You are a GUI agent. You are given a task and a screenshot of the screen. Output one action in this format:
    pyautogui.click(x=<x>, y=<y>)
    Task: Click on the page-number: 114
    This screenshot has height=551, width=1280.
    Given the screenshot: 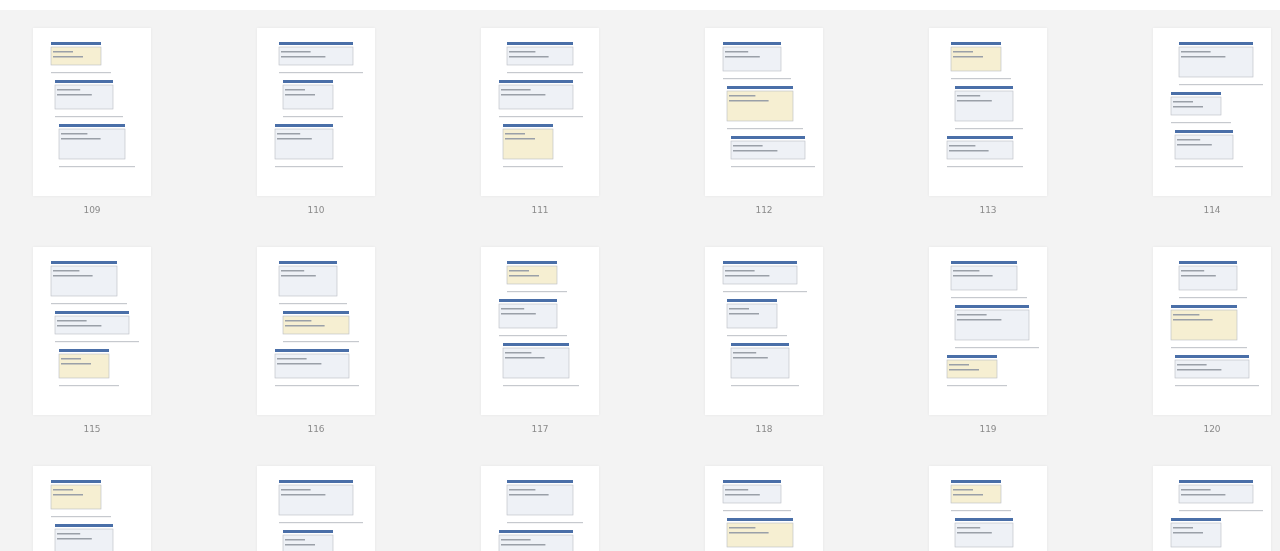 What is the action you would take?
    pyautogui.click(x=1212, y=210)
    